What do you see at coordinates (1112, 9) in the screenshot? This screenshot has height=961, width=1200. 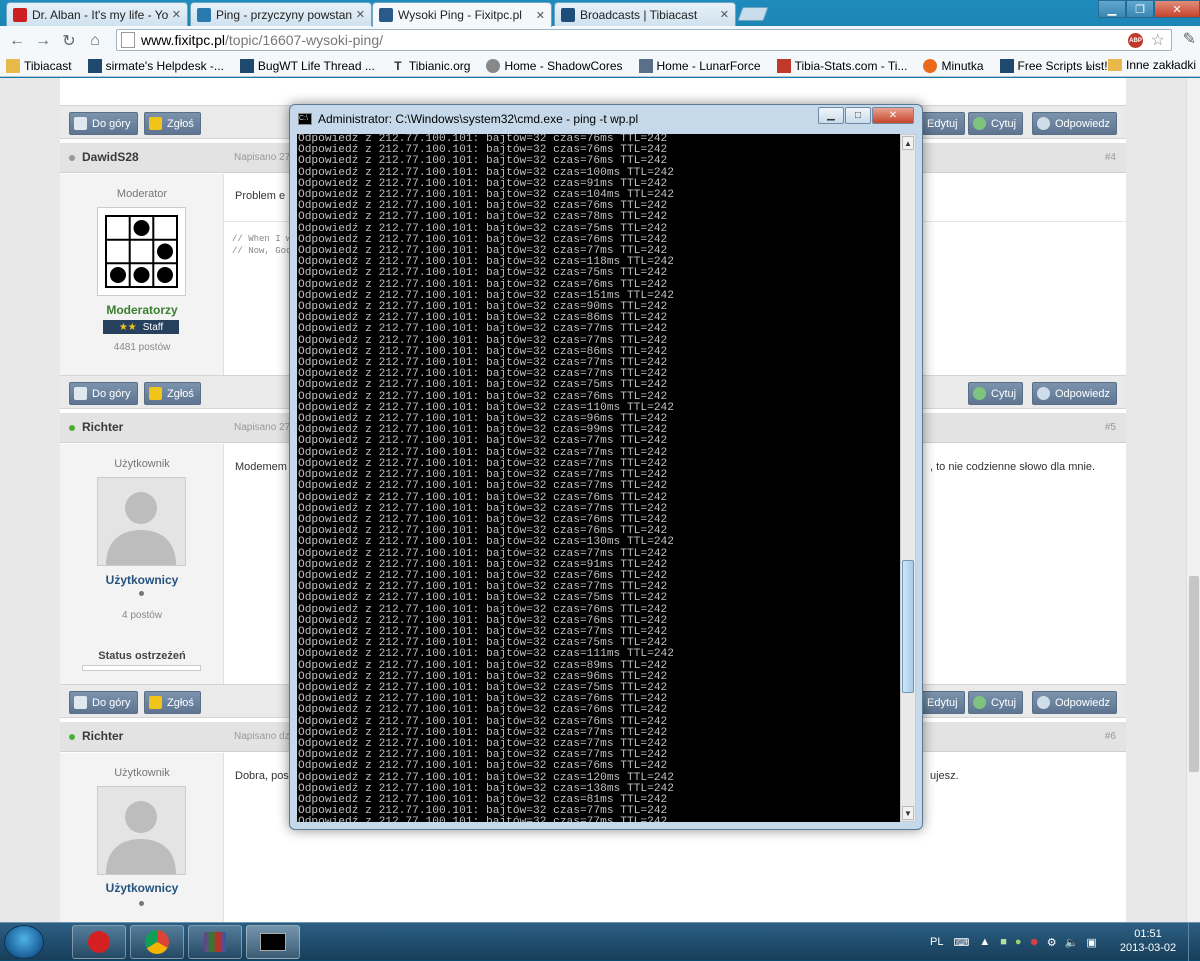 I see `minimize-button: ▁` at bounding box center [1112, 9].